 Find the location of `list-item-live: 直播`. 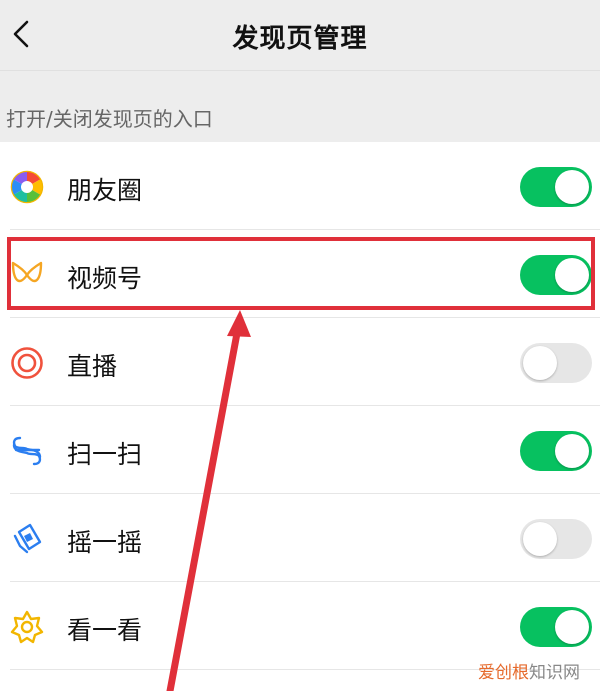

list-item-live: 直播 is located at coordinates (300, 362).